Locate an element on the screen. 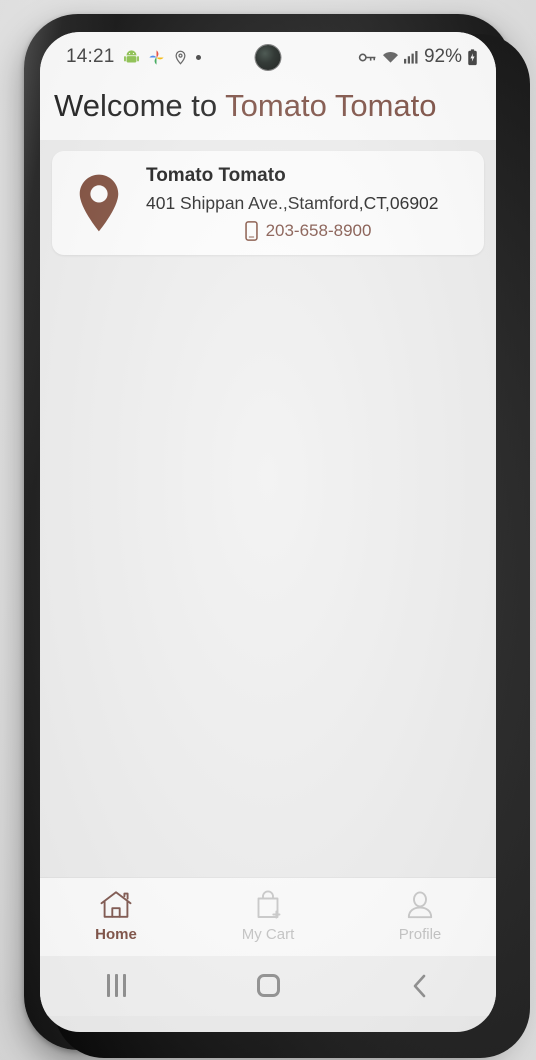 The image size is (536, 1060). brand-name: Tomato Tomato is located at coordinates (331, 105).